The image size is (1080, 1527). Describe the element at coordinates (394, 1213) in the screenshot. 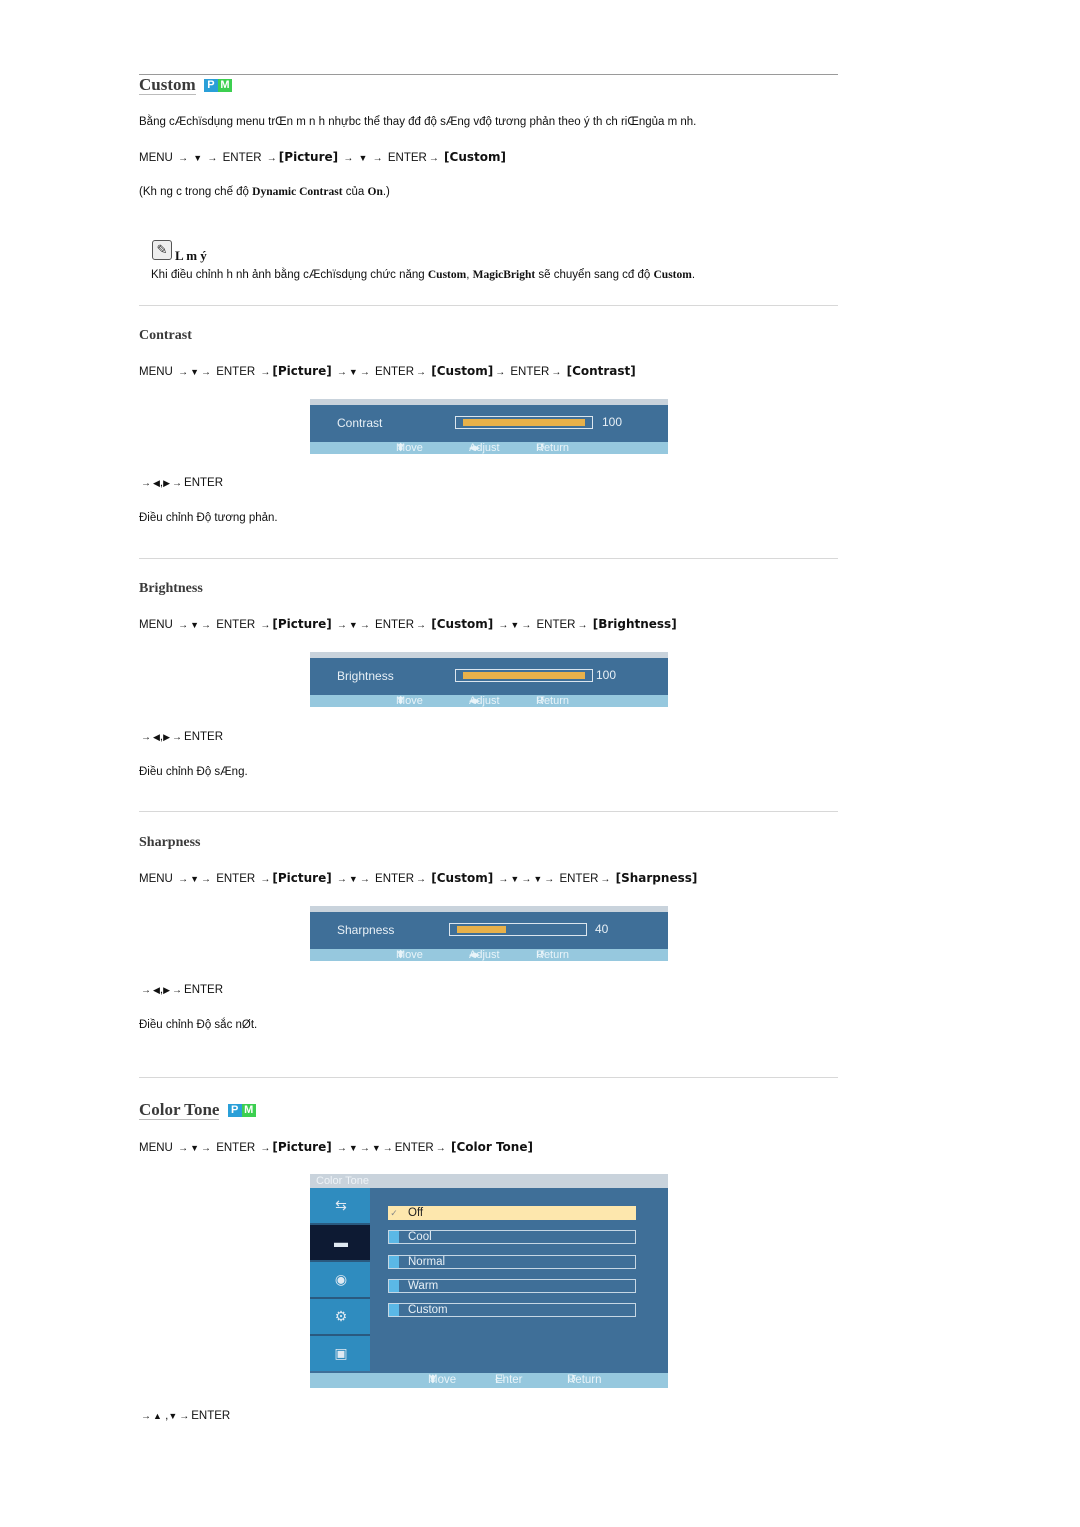

I see `check-icon: ✓` at that location.